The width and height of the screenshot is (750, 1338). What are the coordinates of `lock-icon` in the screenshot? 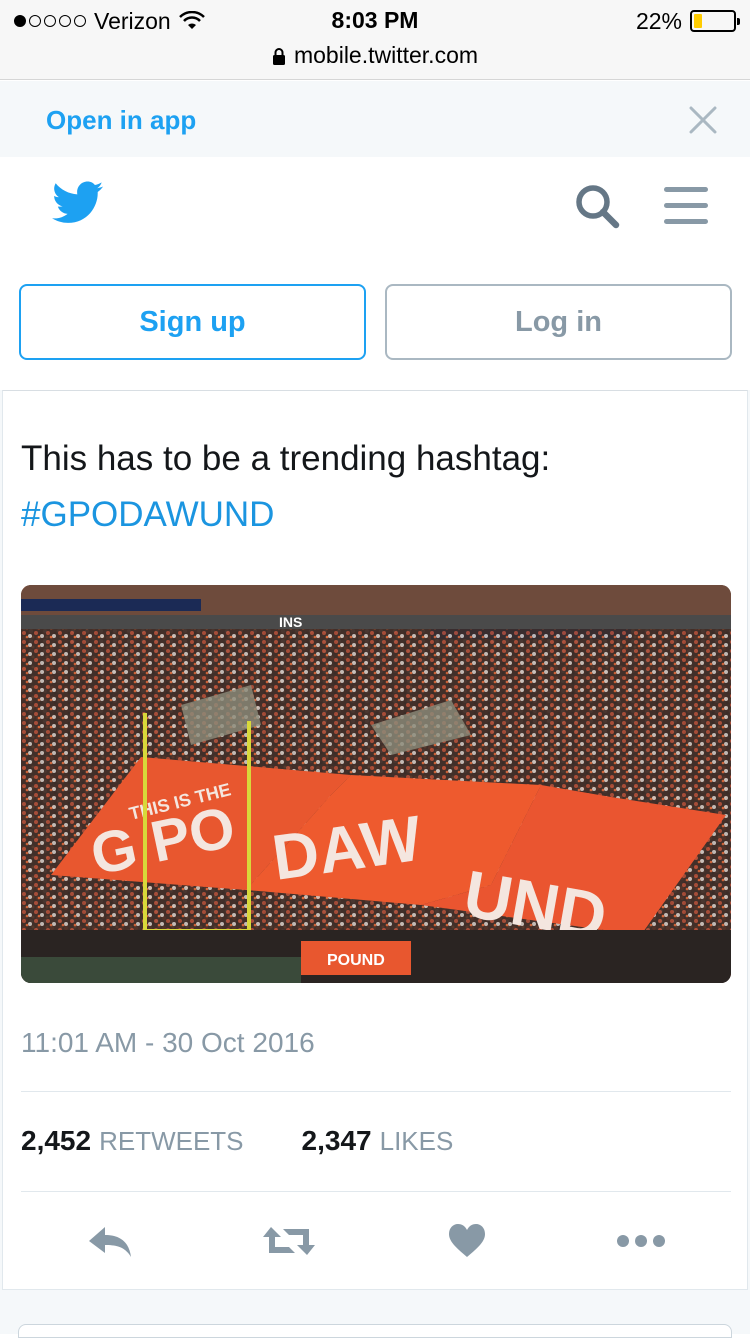 It's located at (278, 56).